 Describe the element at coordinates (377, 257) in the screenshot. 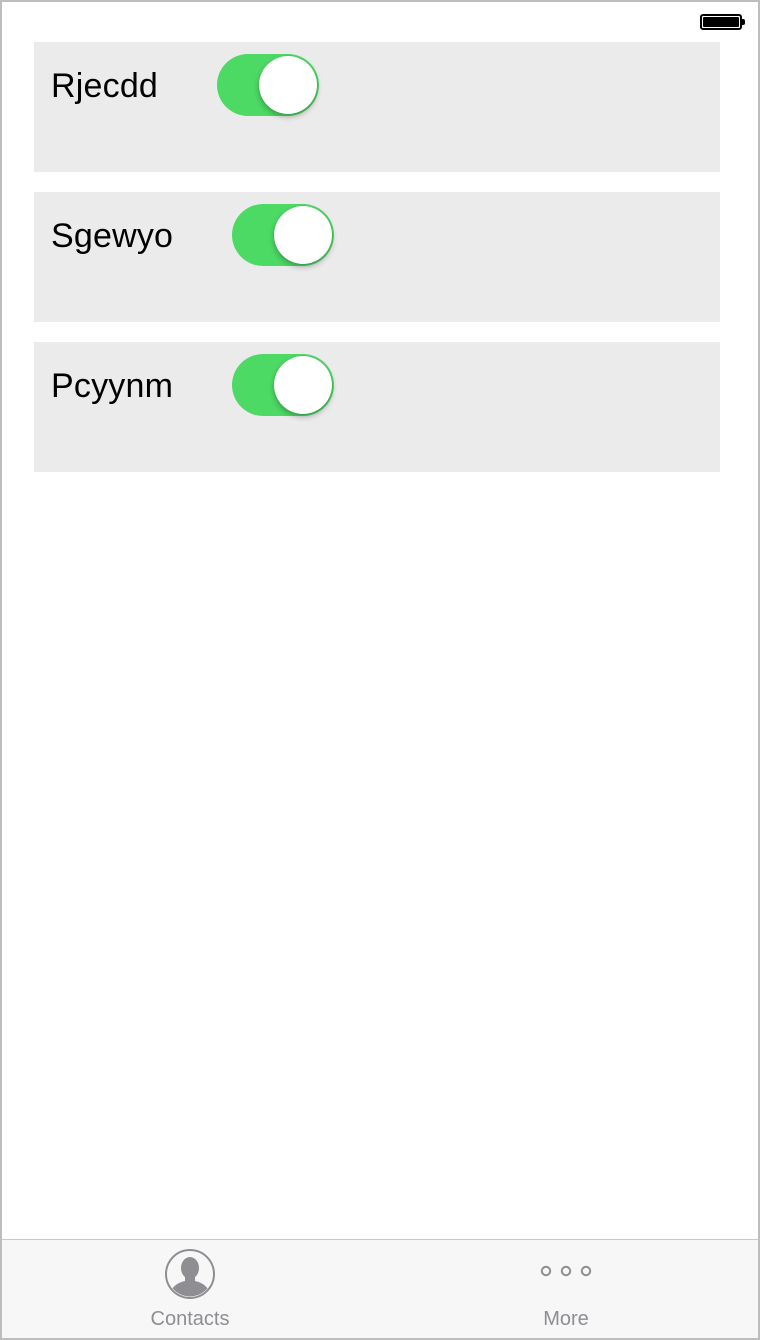

I see `list-item-sgewyo: Sgewyo` at that location.